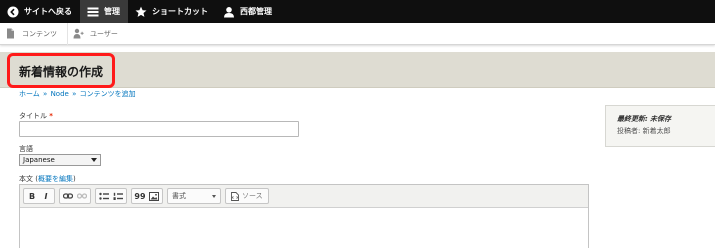 The width and height of the screenshot is (715, 248). I want to click on user-label: 西都管理, so click(256, 11).